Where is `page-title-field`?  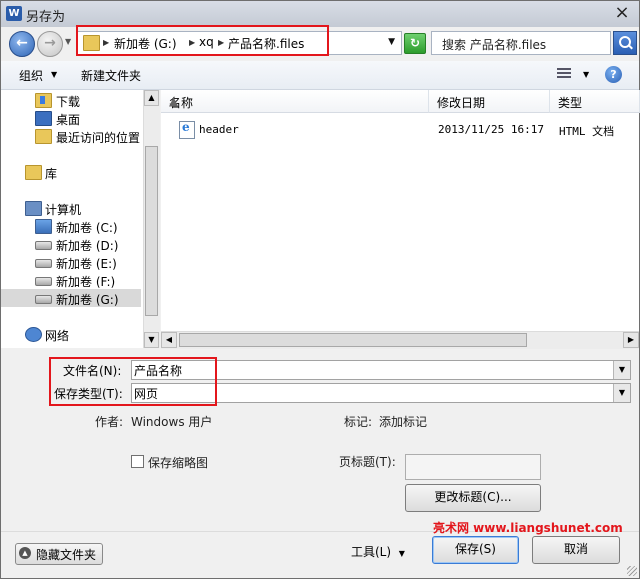 page-title-field is located at coordinates (473, 467).